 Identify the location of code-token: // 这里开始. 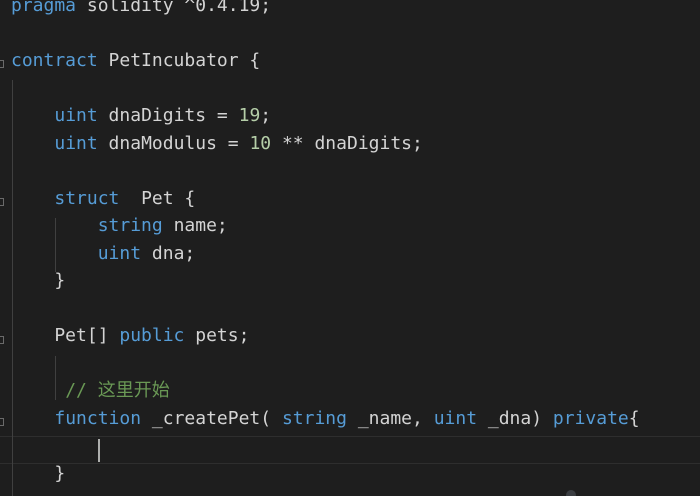
(117, 390).